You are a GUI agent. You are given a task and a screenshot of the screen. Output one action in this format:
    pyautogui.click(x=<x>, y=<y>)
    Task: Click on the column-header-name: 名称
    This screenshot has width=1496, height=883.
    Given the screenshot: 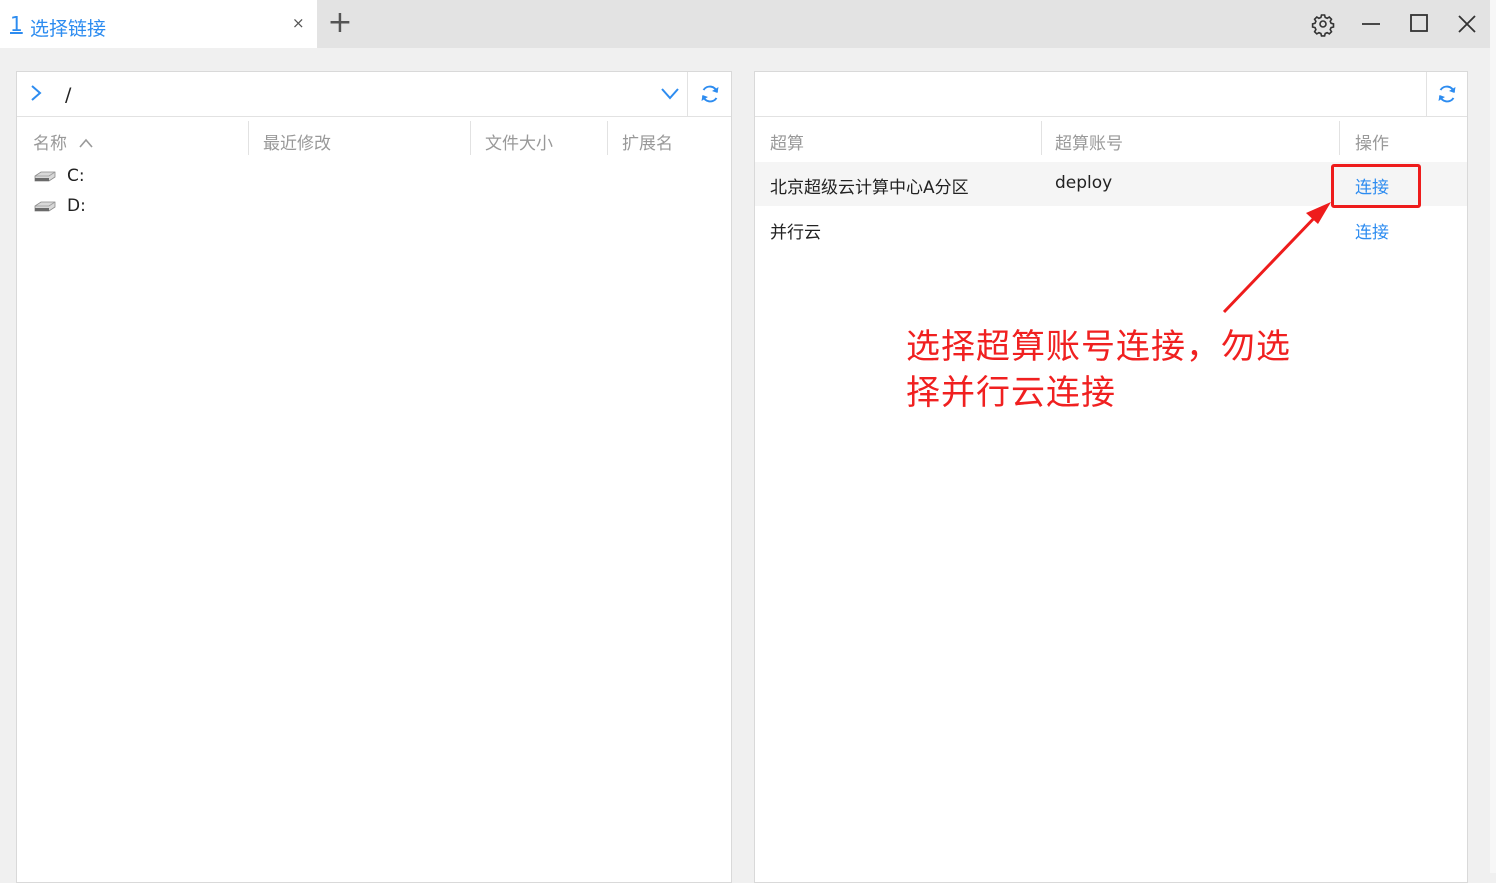 What is the action you would take?
    pyautogui.click(x=63, y=141)
    